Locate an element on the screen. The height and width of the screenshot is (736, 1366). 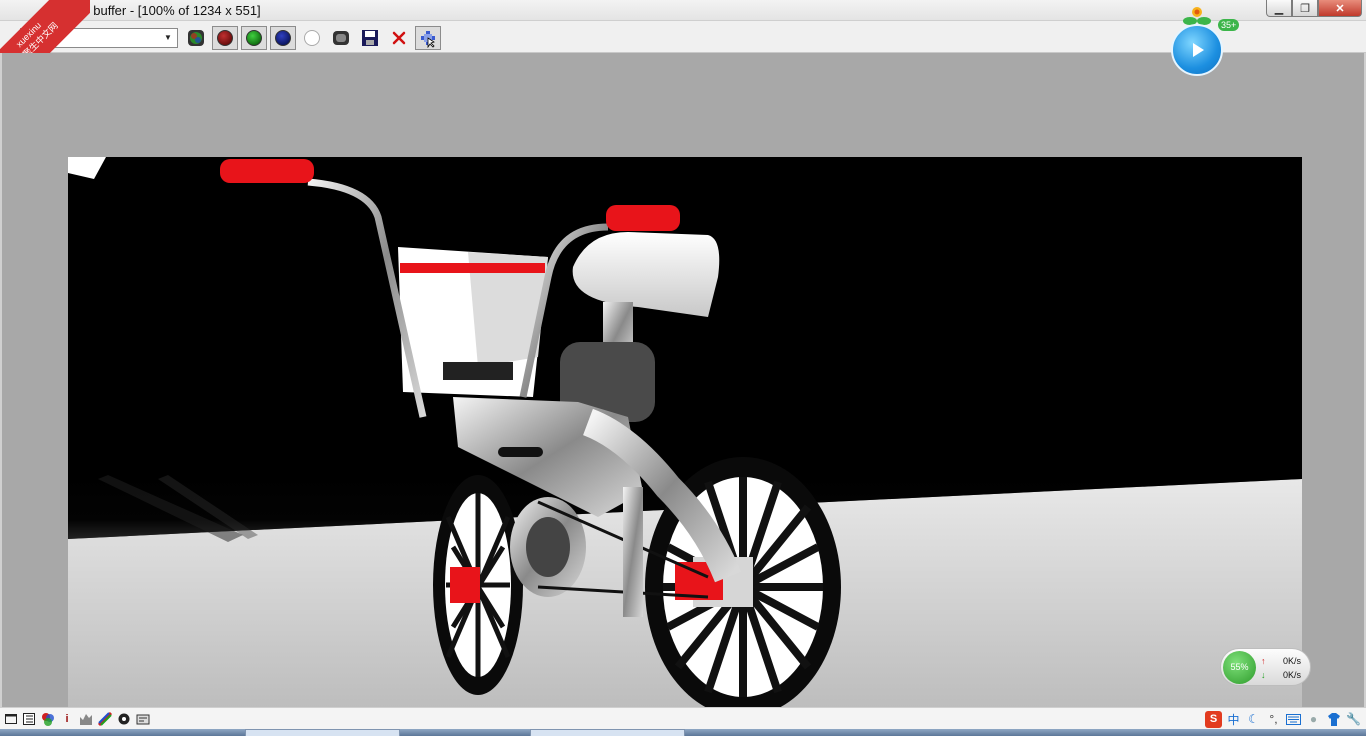
gear-icon is located at coordinates (124, 719).